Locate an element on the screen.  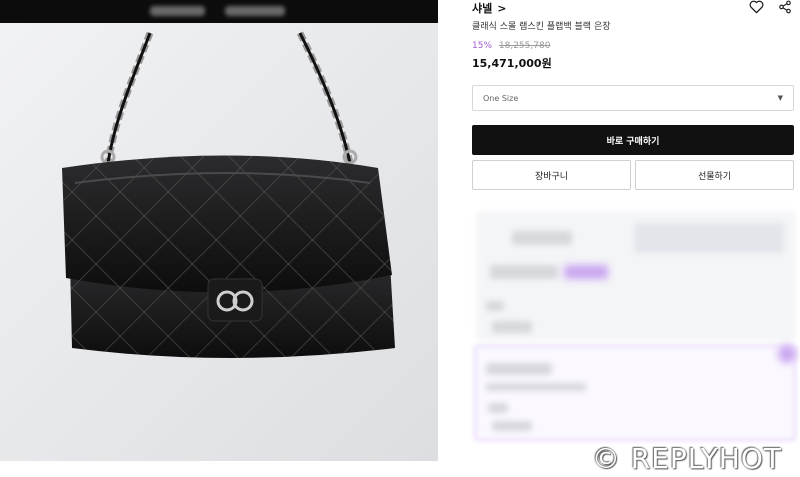
gift-button: 선물하기 is located at coordinates (714, 175).